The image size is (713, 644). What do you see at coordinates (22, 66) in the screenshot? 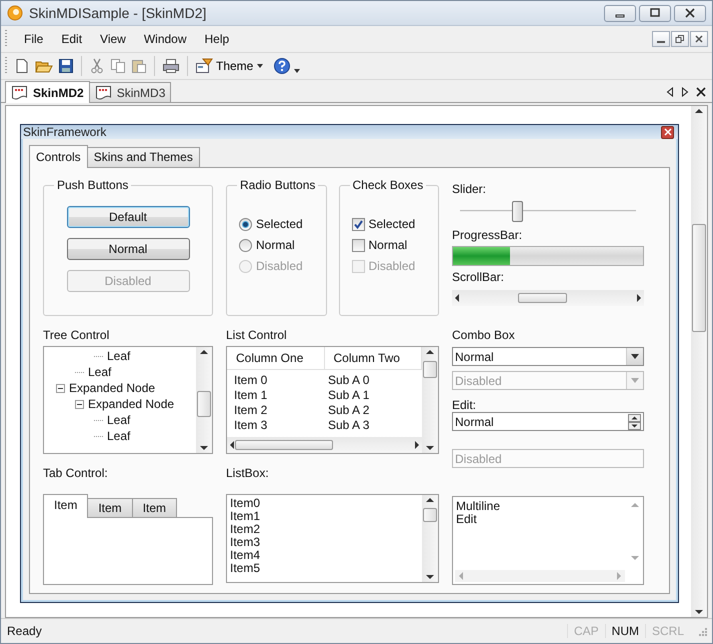
I see `new-document-icon` at bounding box center [22, 66].